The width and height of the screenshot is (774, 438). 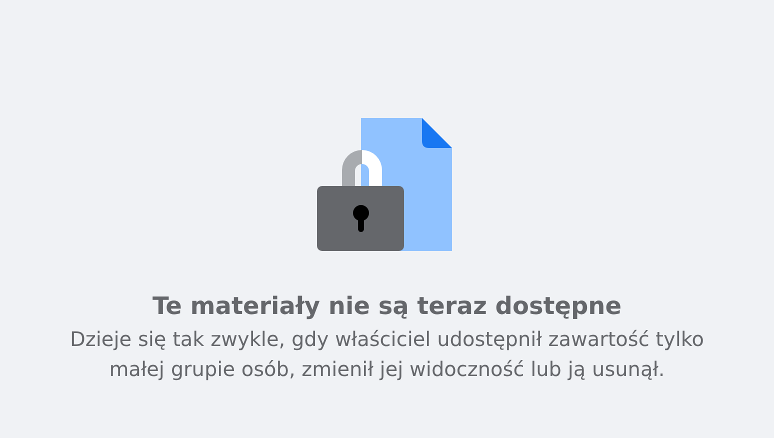 I want to click on unavailable-heading: Te materiały nie są teraz dostępne, so click(x=387, y=306).